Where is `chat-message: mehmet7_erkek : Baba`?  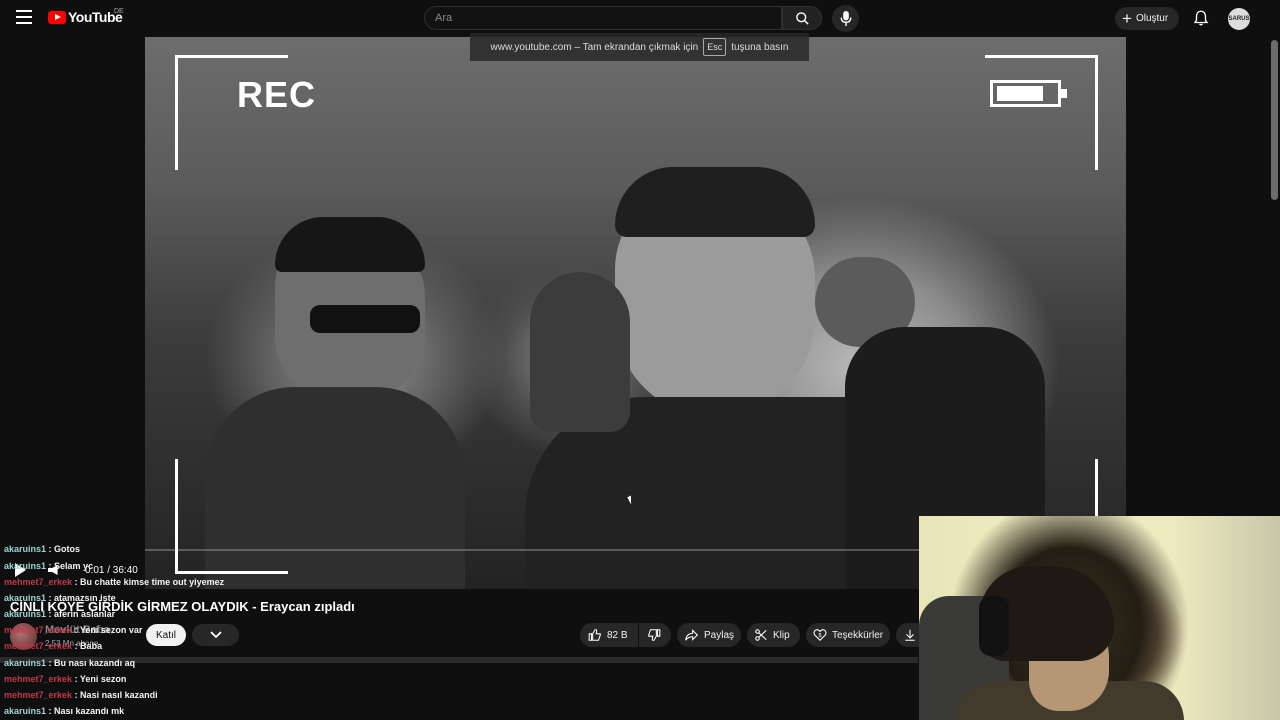 chat-message: mehmet7_erkek : Baba is located at coordinates (53, 646).